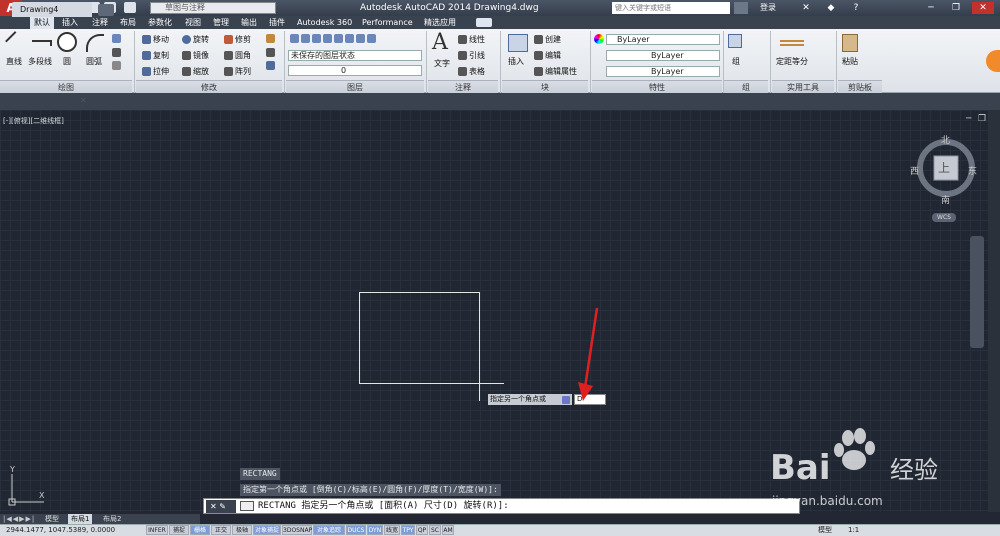  I want to click on otrack-toggle: 对象追踪, so click(329, 530).